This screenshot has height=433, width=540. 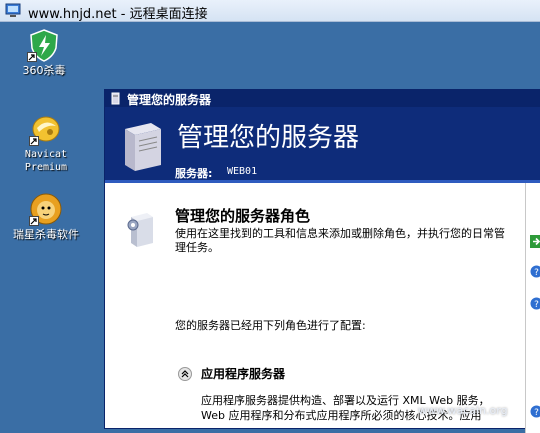 I want to click on shield-icon, so click(x=44, y=45).